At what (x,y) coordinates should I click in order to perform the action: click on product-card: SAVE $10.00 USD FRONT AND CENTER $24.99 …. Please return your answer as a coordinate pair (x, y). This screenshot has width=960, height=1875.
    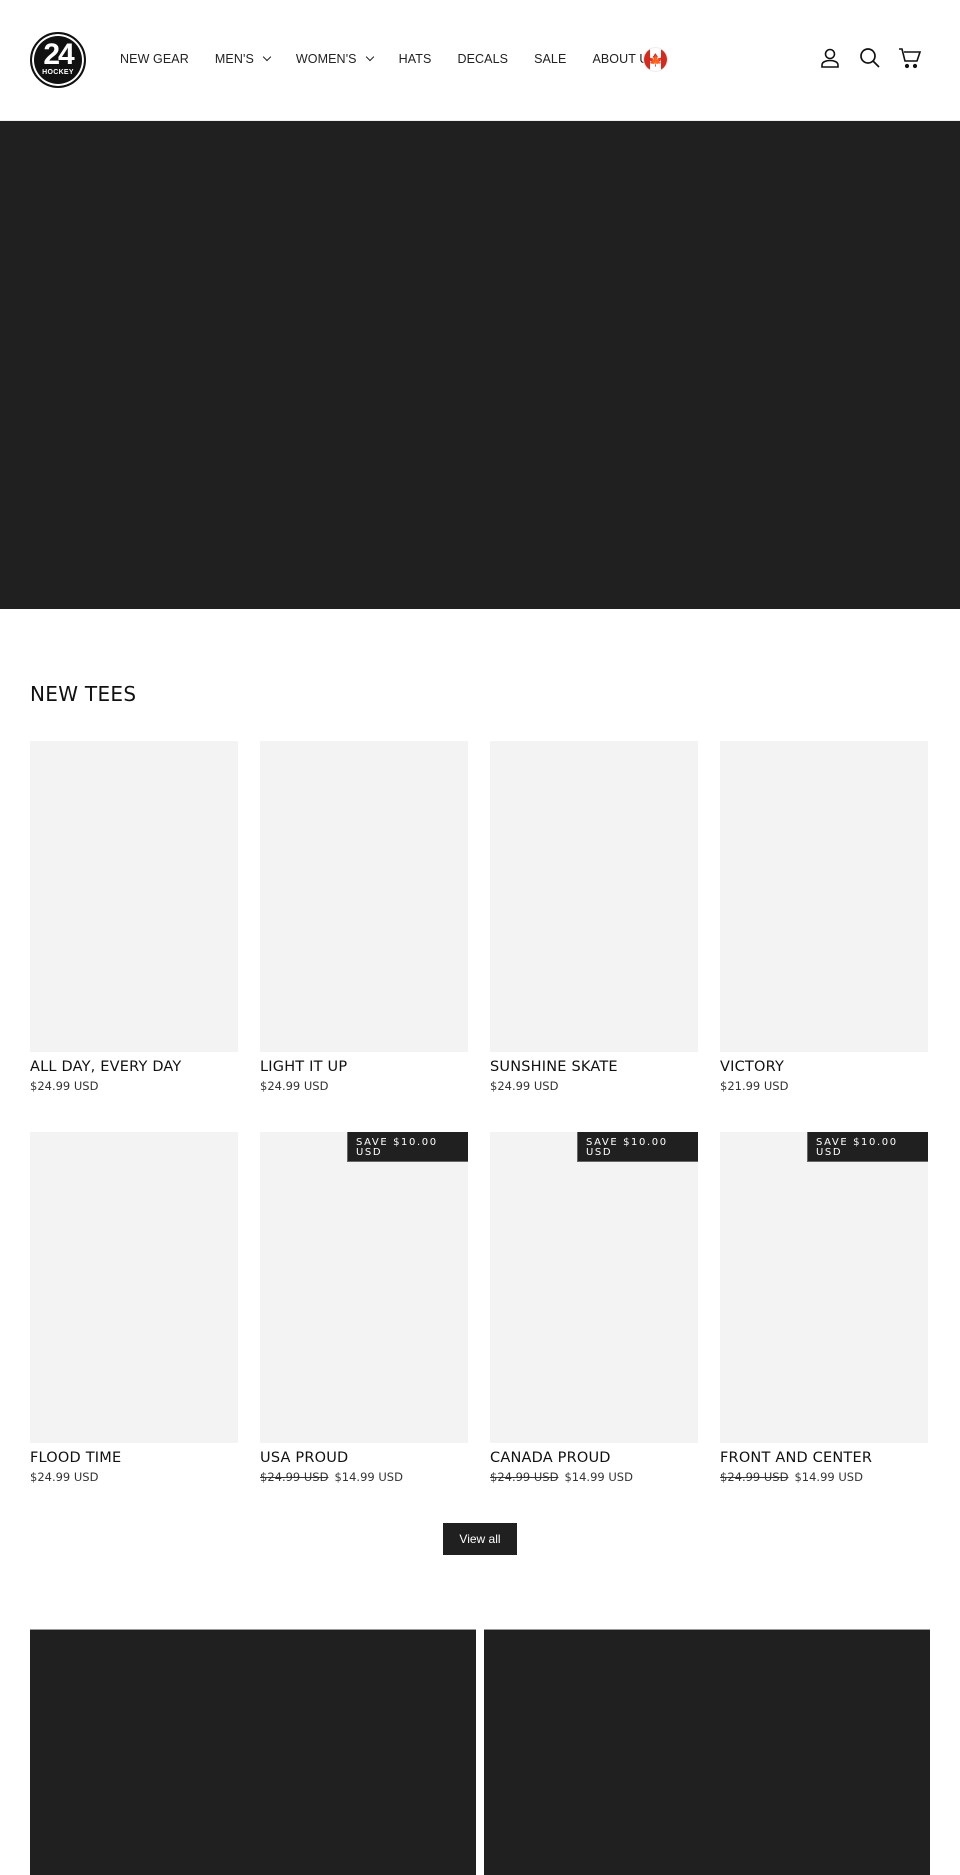
    Looking at the image, I should click on (824, 1327).